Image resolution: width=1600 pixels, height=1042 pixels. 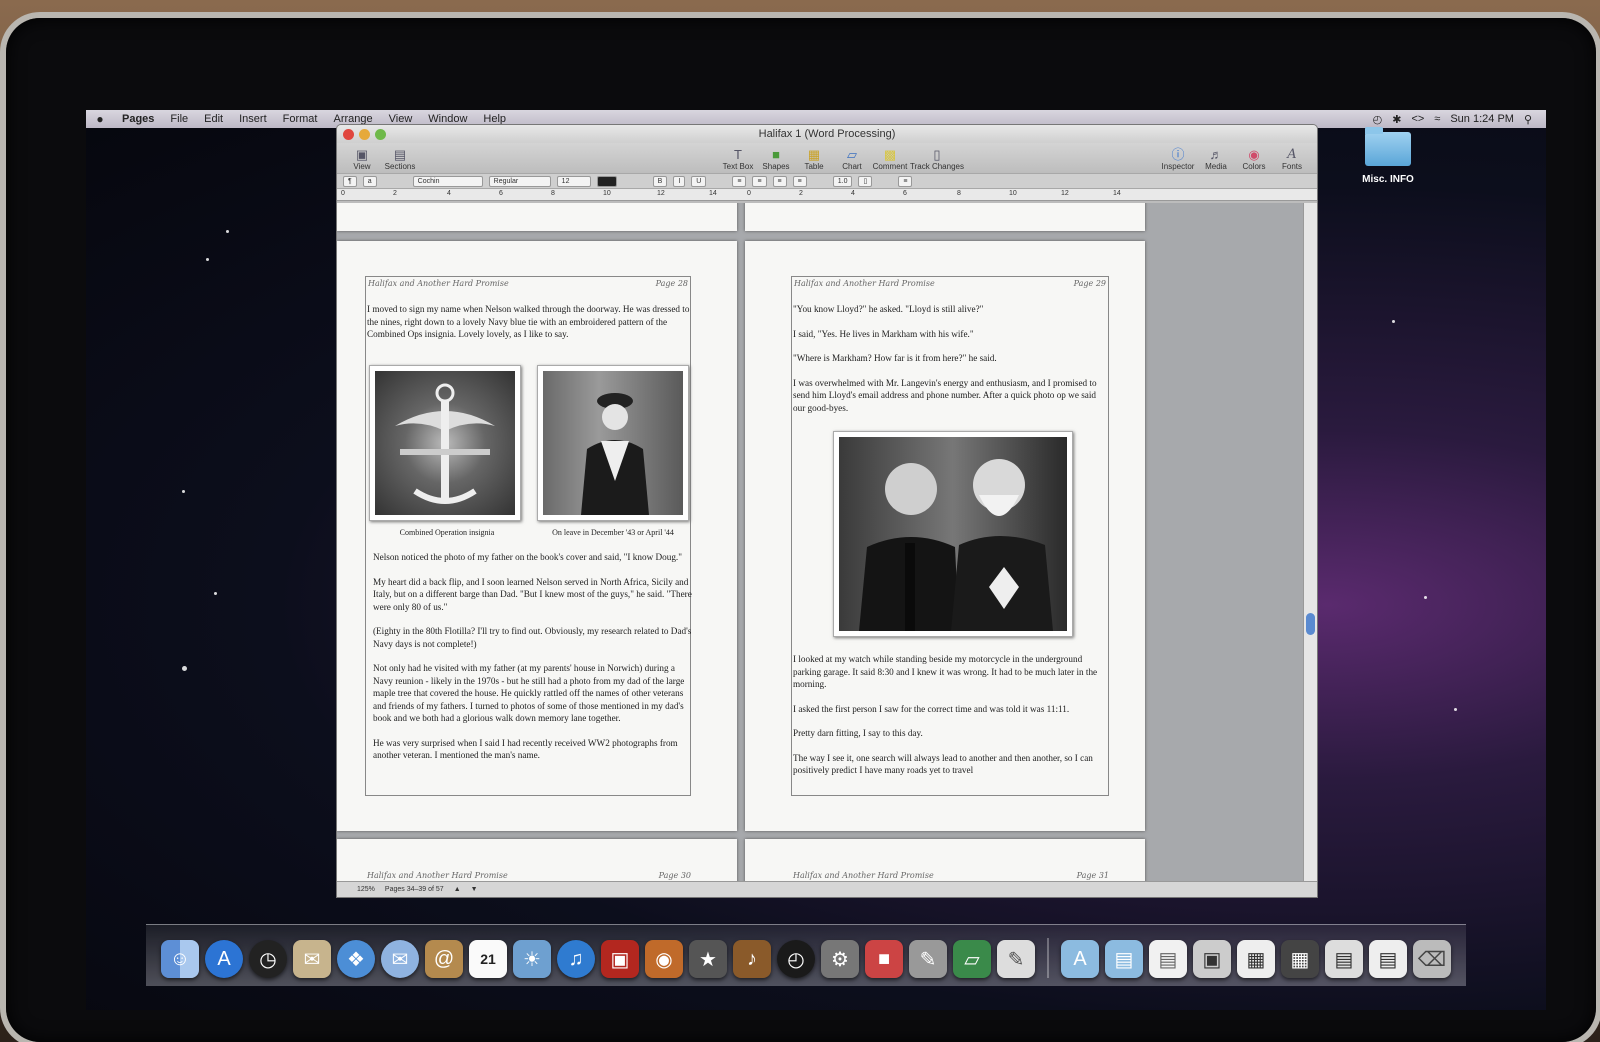 I want to click on sailor-figure-icon, so click(x=615, y=454).